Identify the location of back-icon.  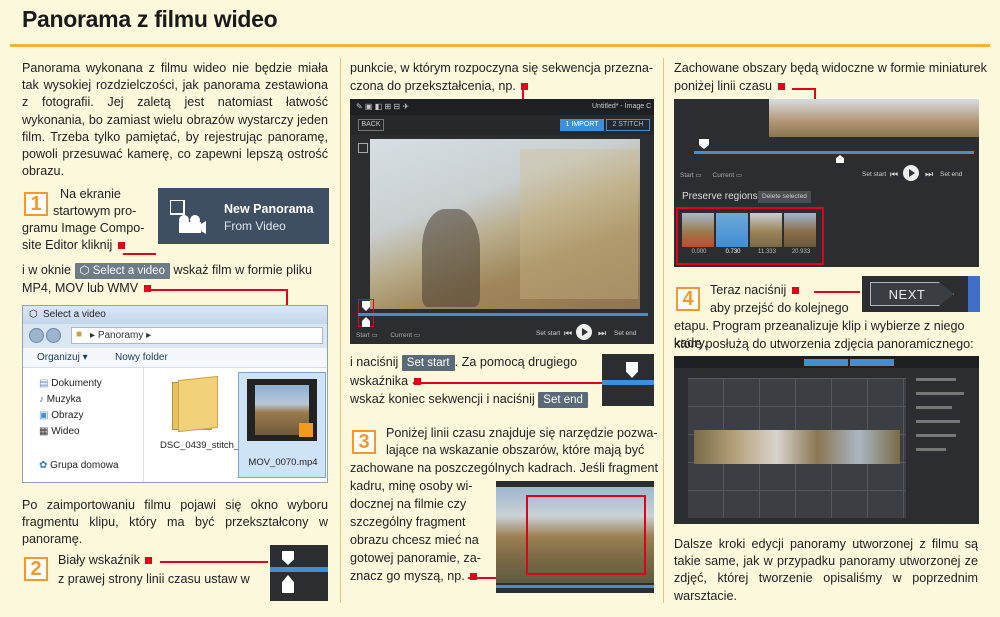
(36, 335).